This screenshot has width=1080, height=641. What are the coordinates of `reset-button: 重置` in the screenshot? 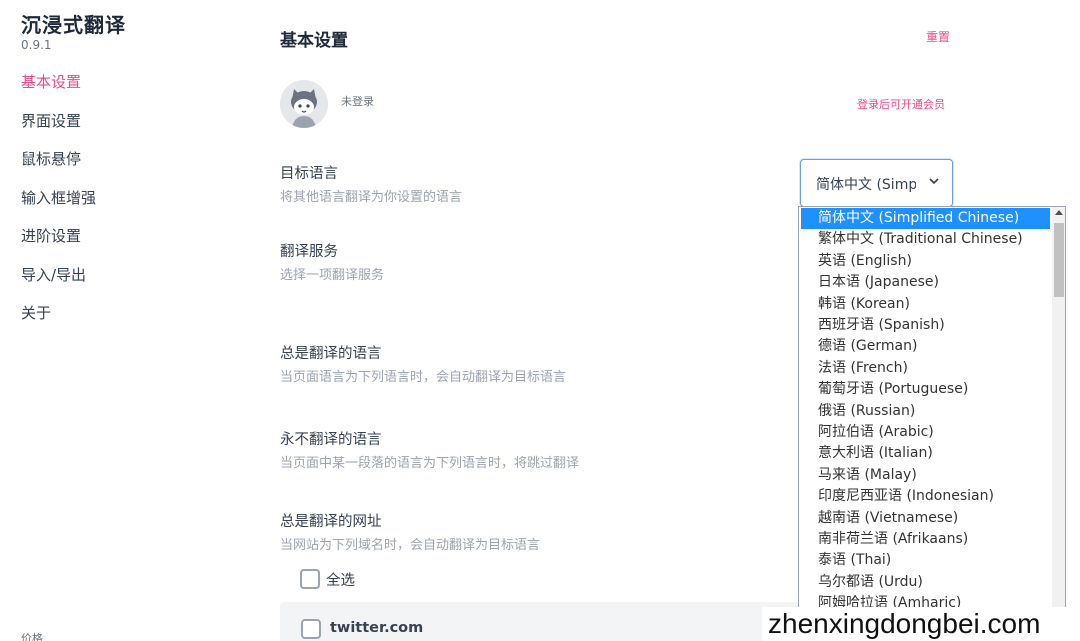 It's located at (938, 36).